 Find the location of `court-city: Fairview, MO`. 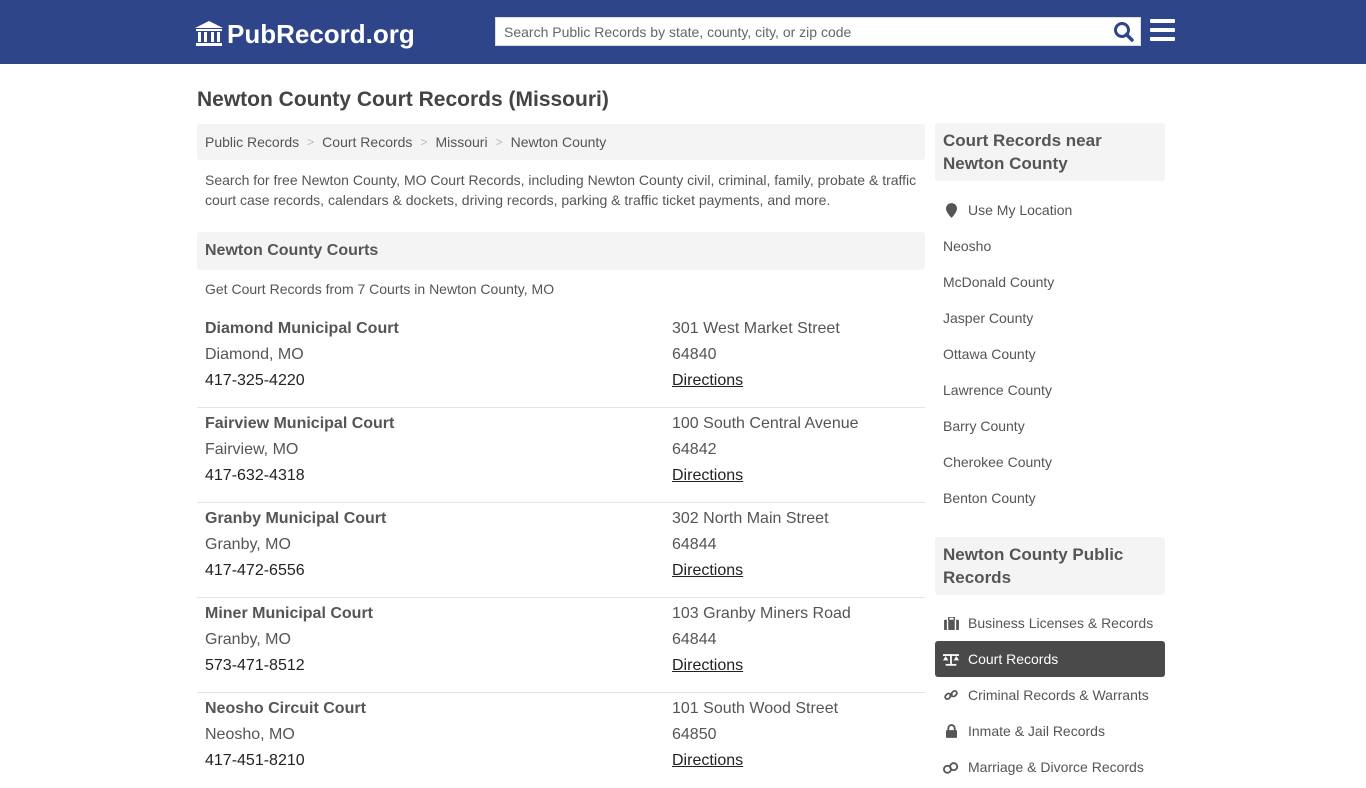

court-city: Fairview, MO is located at coordinates (252, 449).